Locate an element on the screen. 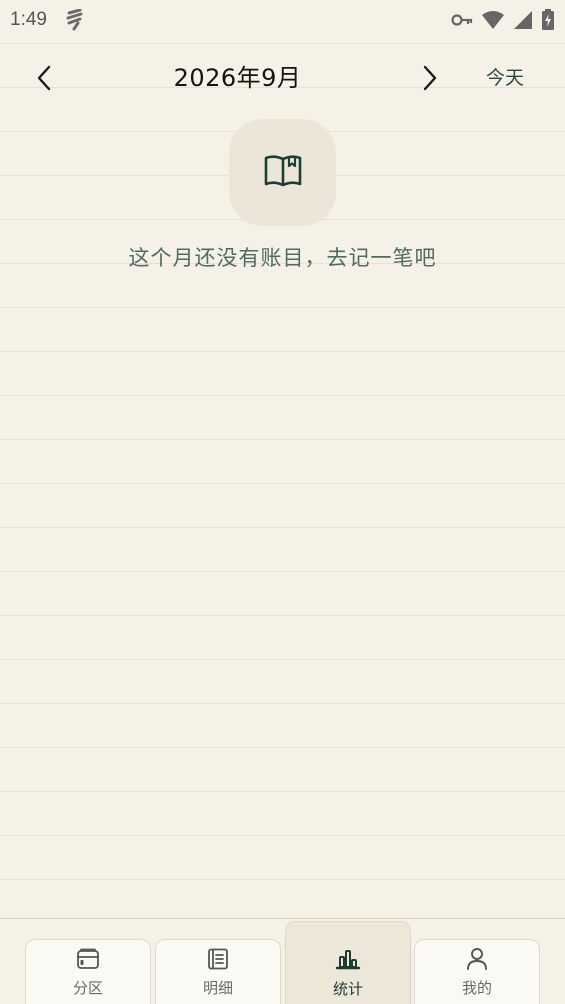 The image size is (565, 1004). tab-profile: 我的 is located at coordinates (477, 971).